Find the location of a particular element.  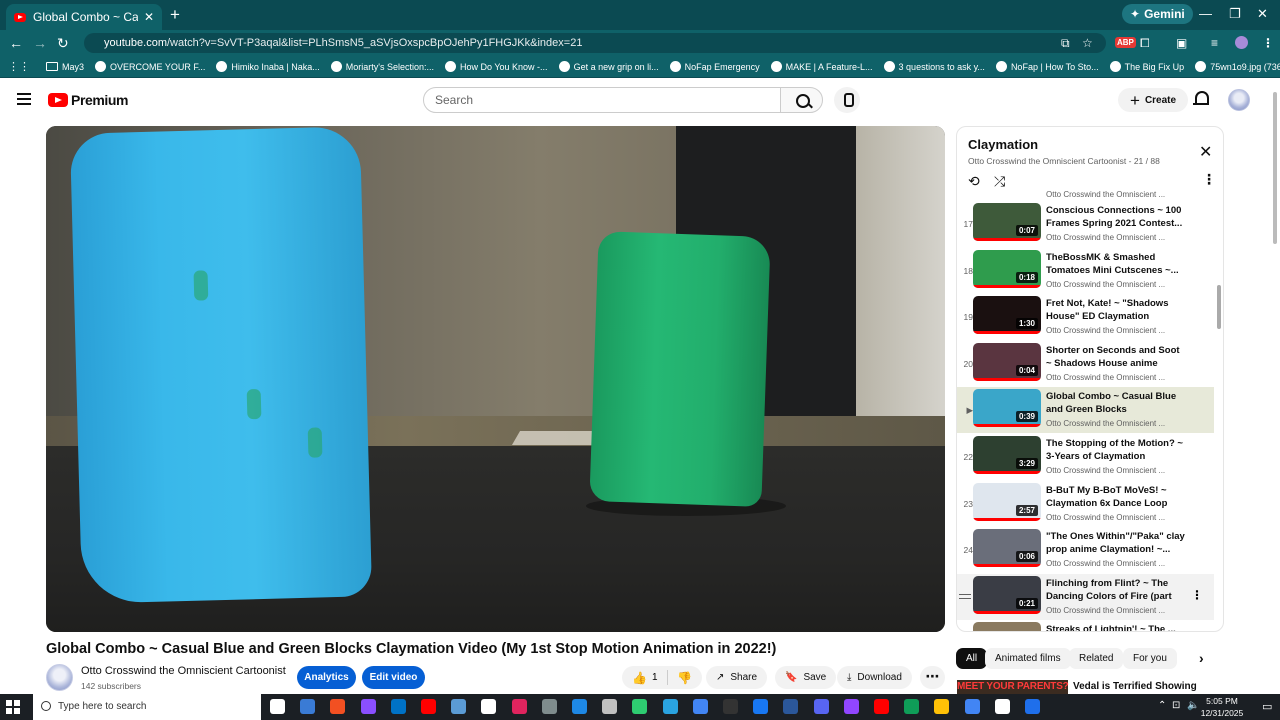

chips-next-arrow-icon: › is located at coordinates (1201, 658).